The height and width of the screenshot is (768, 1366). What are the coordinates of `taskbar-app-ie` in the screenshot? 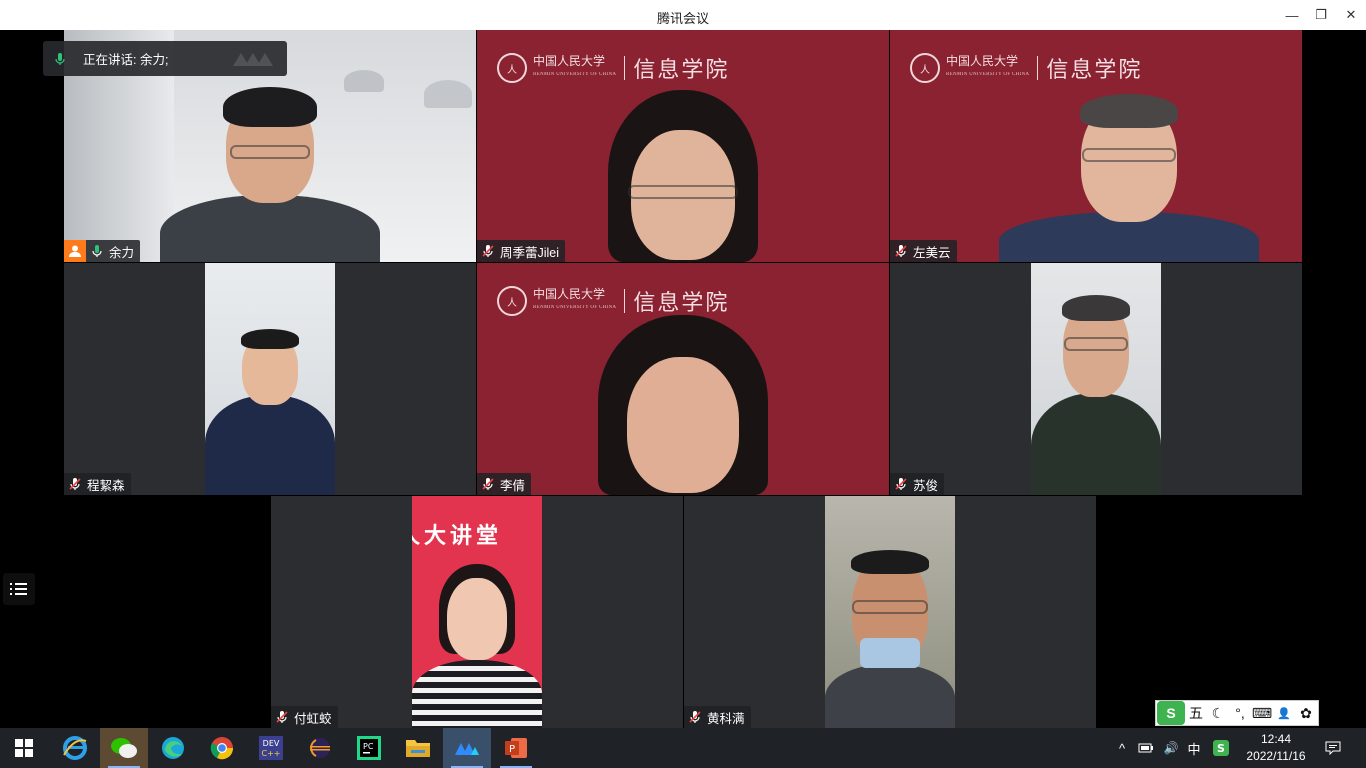 It's located at (75, 748).